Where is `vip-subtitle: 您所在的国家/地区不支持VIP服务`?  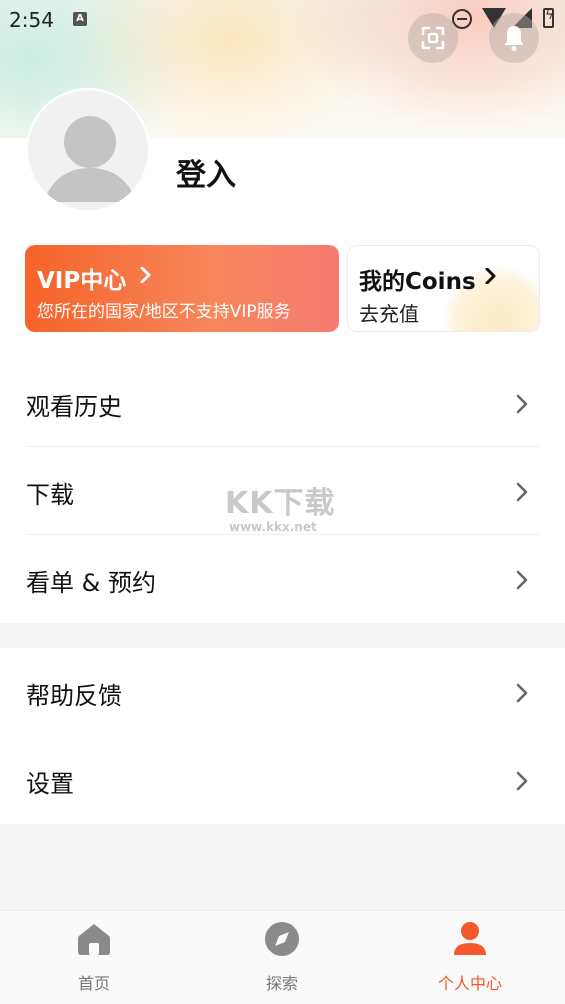
vip-subtitle: 您所在的国家/地区不支持VIP服务 is located at coordinates (164, 312).